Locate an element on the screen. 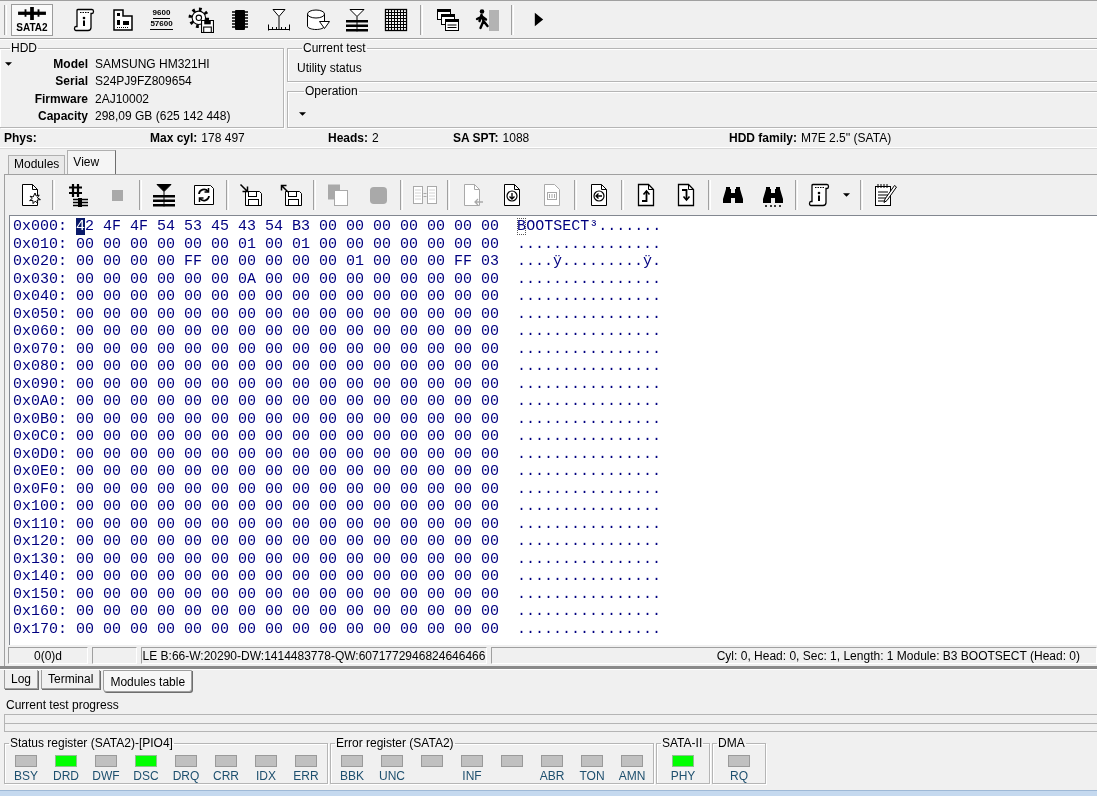 Image resolution: width=1097 pixels, height=796 pixels. circuit-board-icon is located at coordinates (122, 19).